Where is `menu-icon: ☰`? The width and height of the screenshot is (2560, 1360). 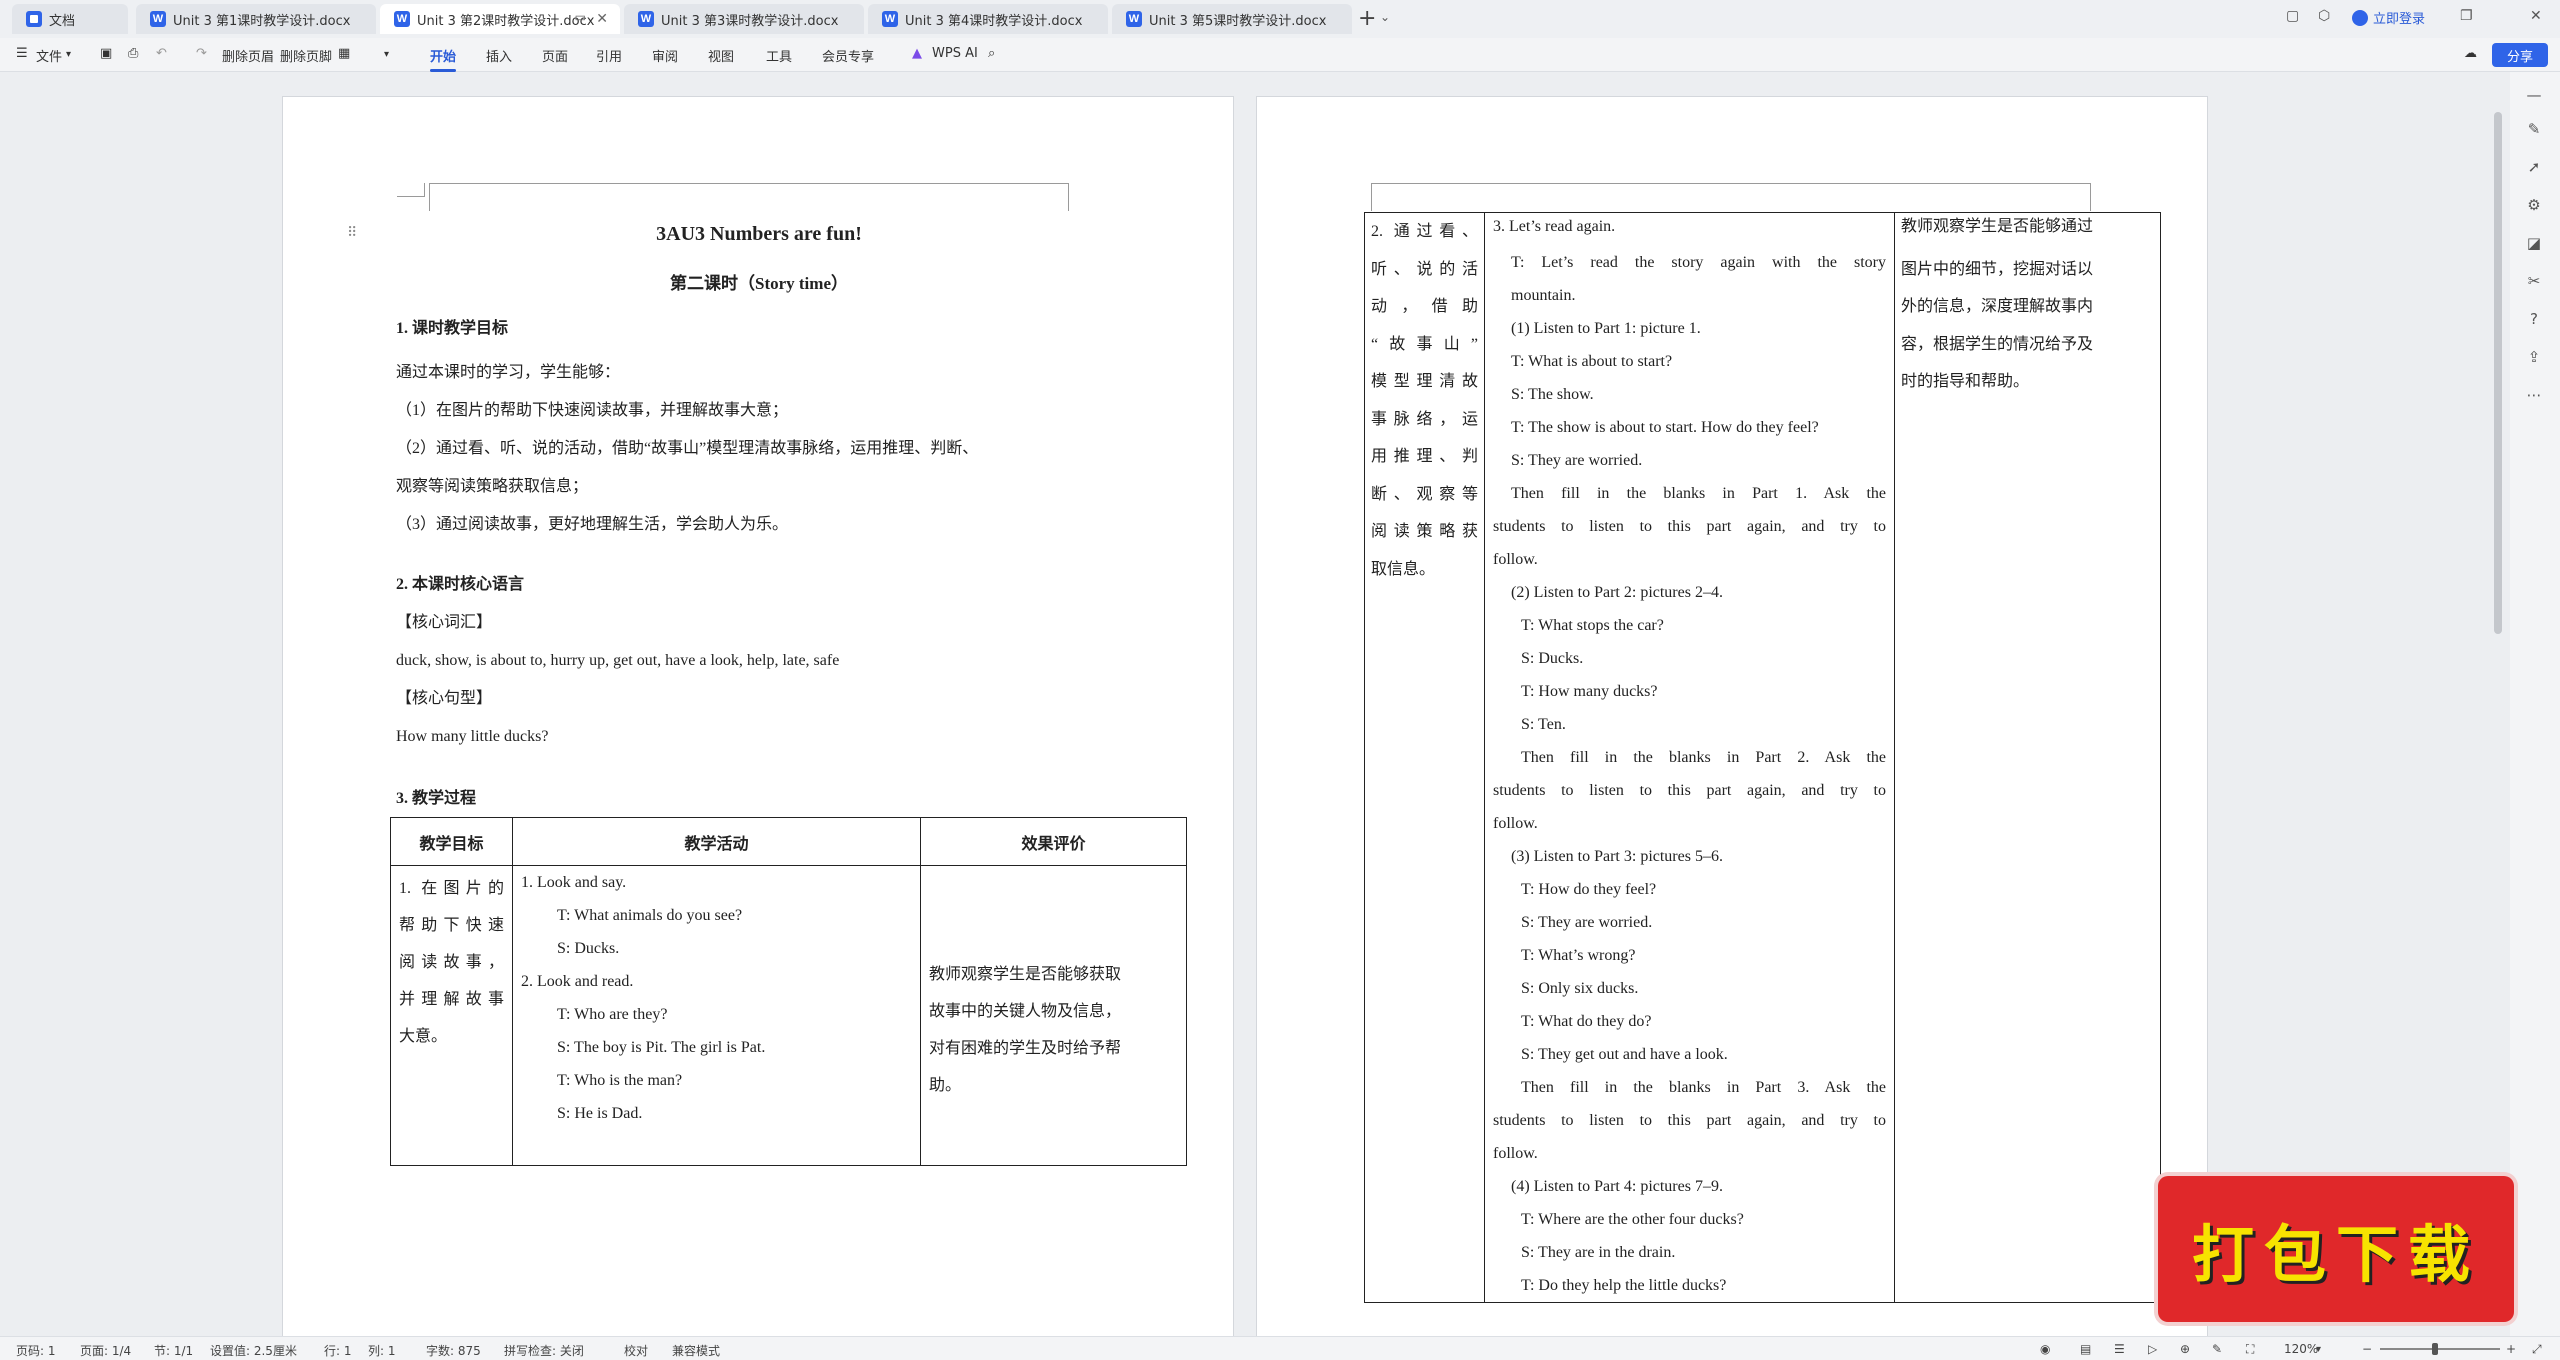
menu-icon: ☰ is located at coordinates (22, 53).